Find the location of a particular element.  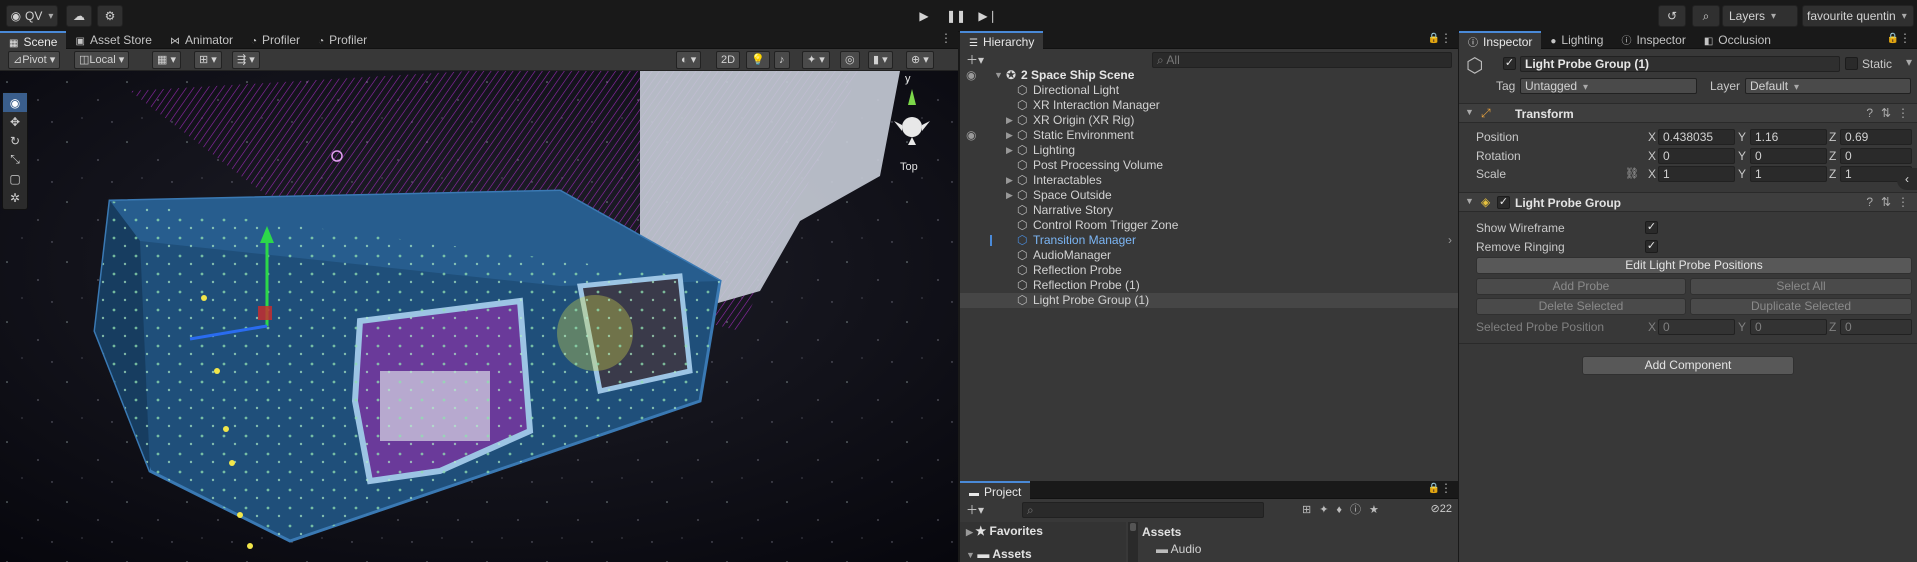

increment-snap-button: ⊞ ▾ is located at coordinates (208, 60).